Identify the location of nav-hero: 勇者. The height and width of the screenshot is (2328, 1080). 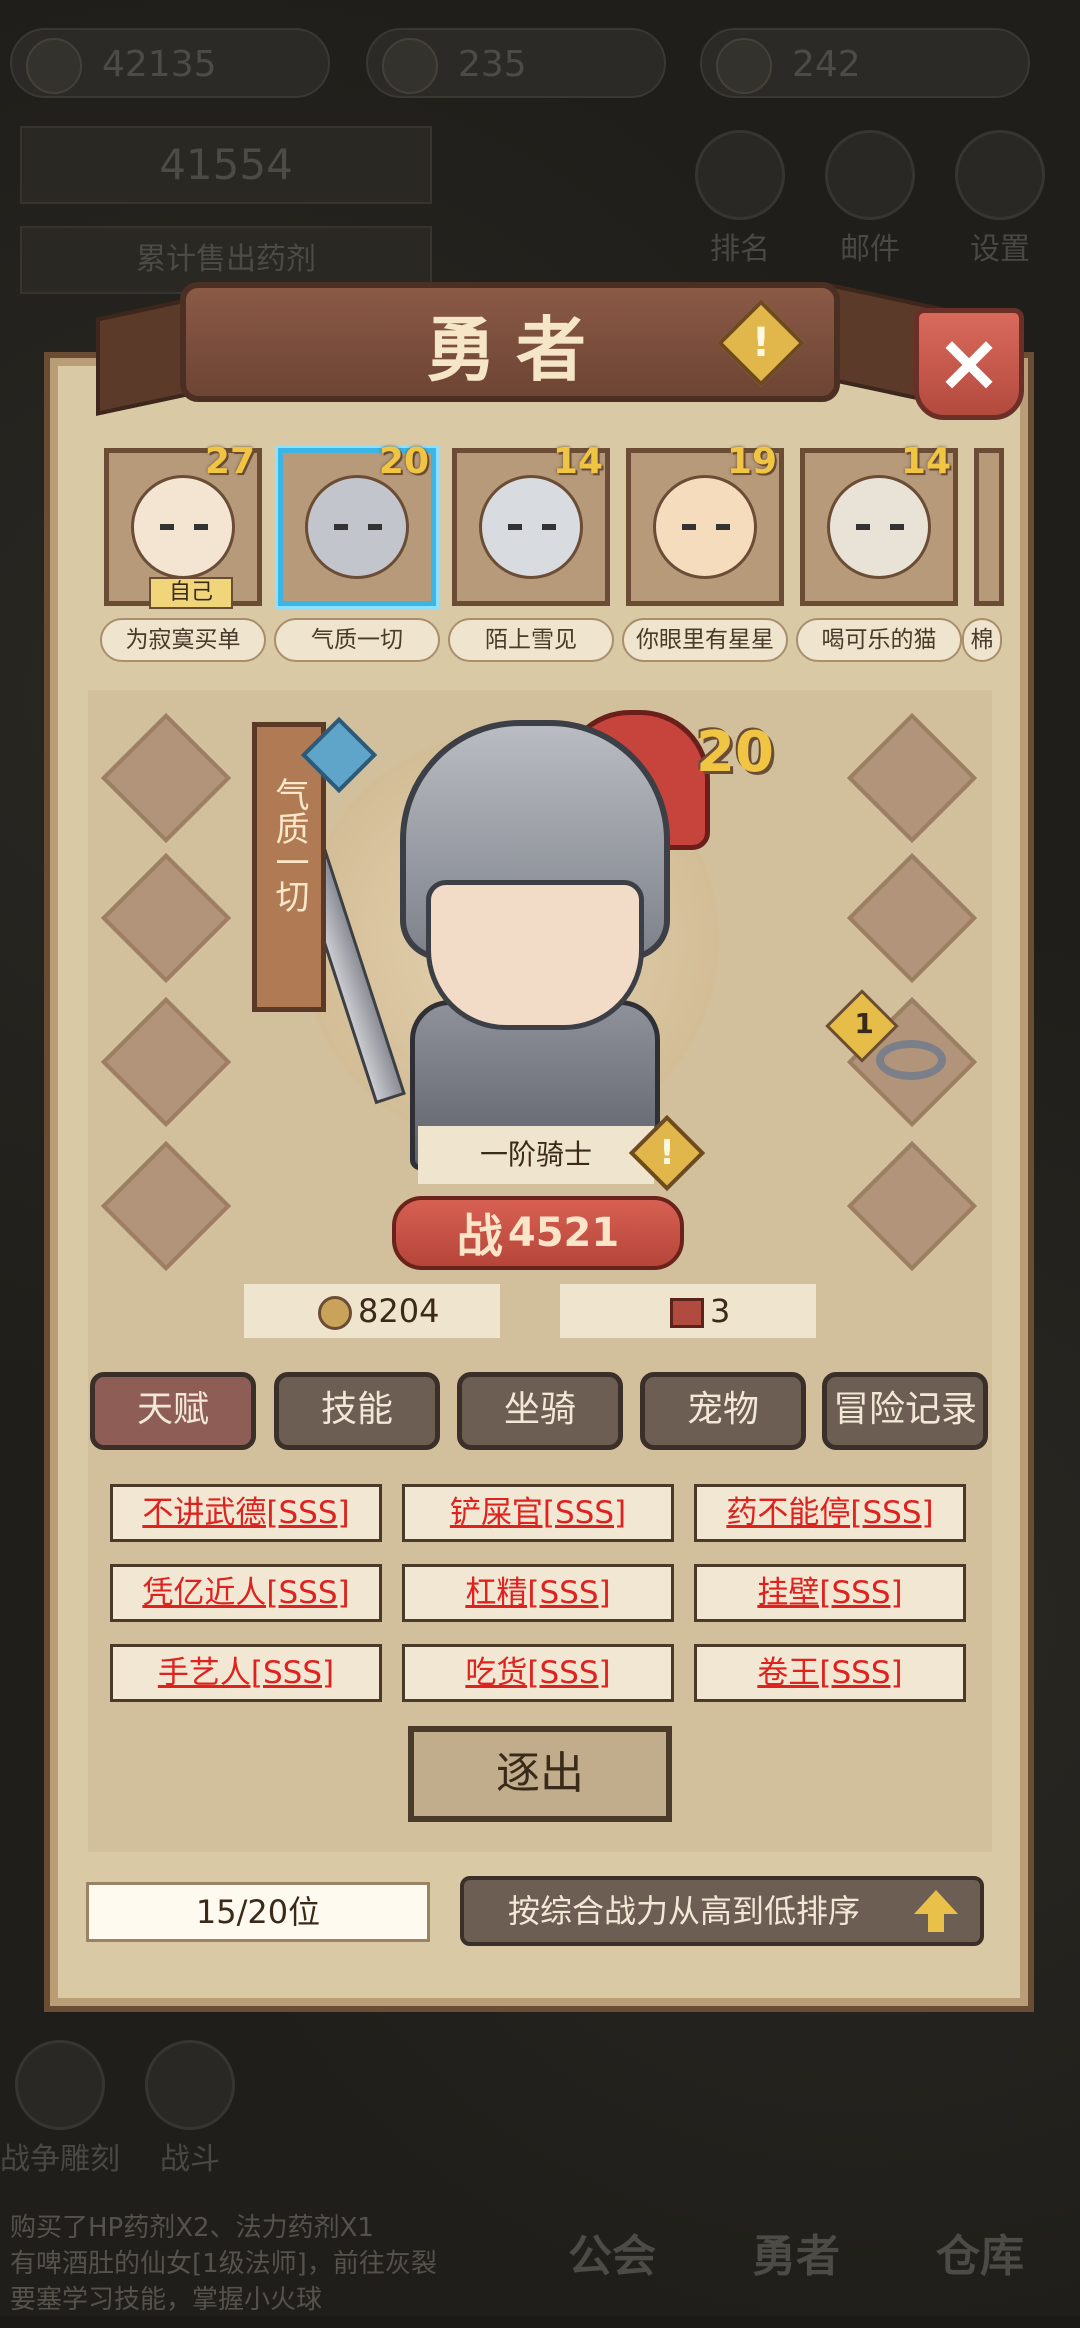
(796, 2252).